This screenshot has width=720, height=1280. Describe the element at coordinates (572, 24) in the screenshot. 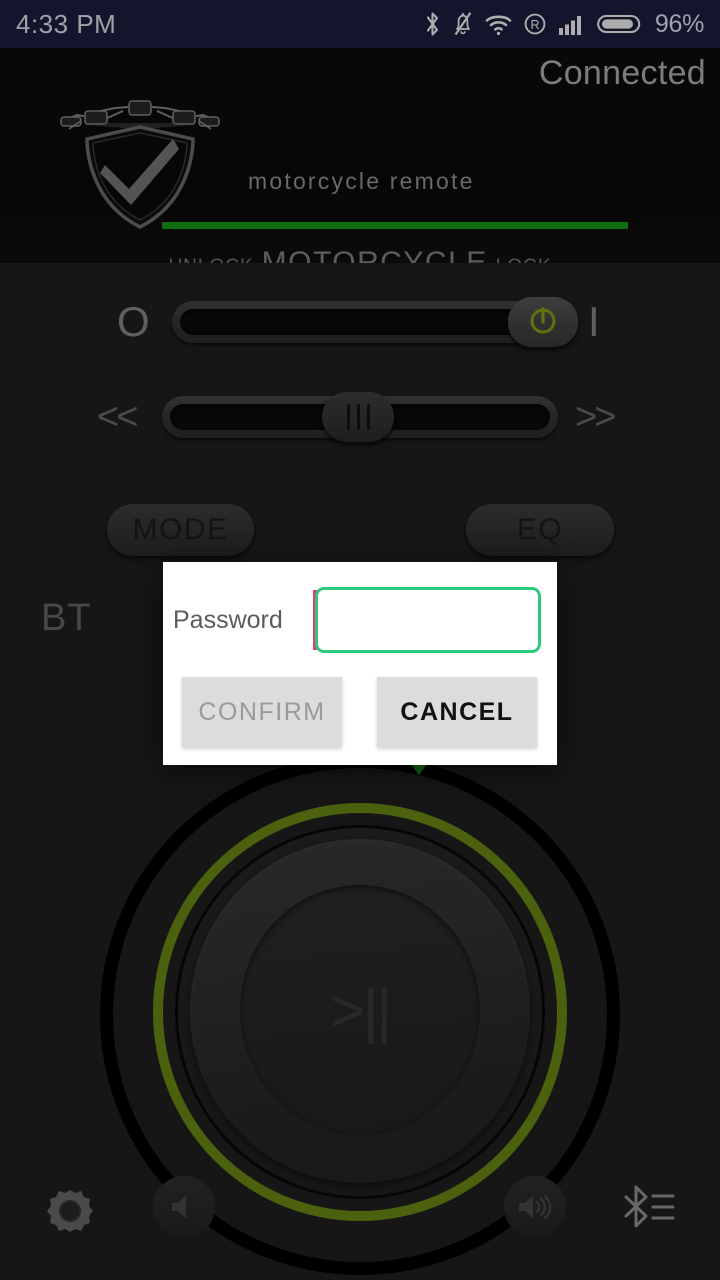

I see `signal-bars-icon` at that location.